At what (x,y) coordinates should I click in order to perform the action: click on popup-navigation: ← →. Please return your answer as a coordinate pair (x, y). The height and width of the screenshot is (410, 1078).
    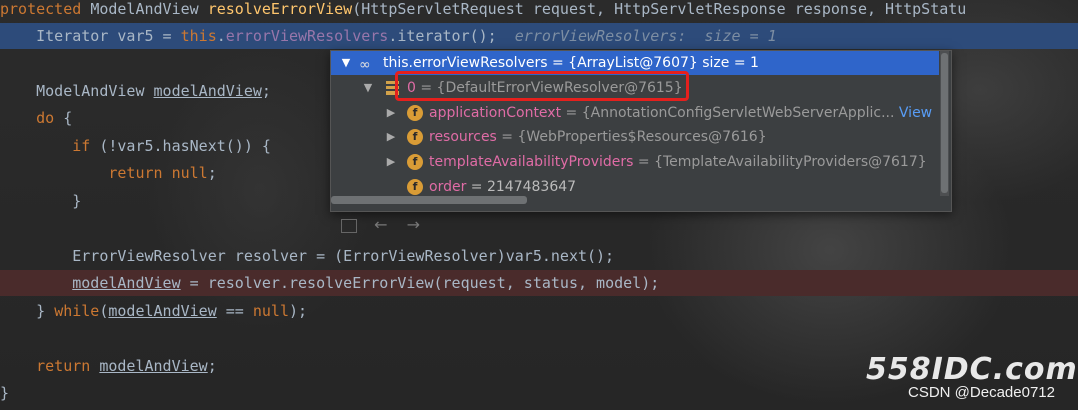
    Looking at the image, I should click on (380, 224).